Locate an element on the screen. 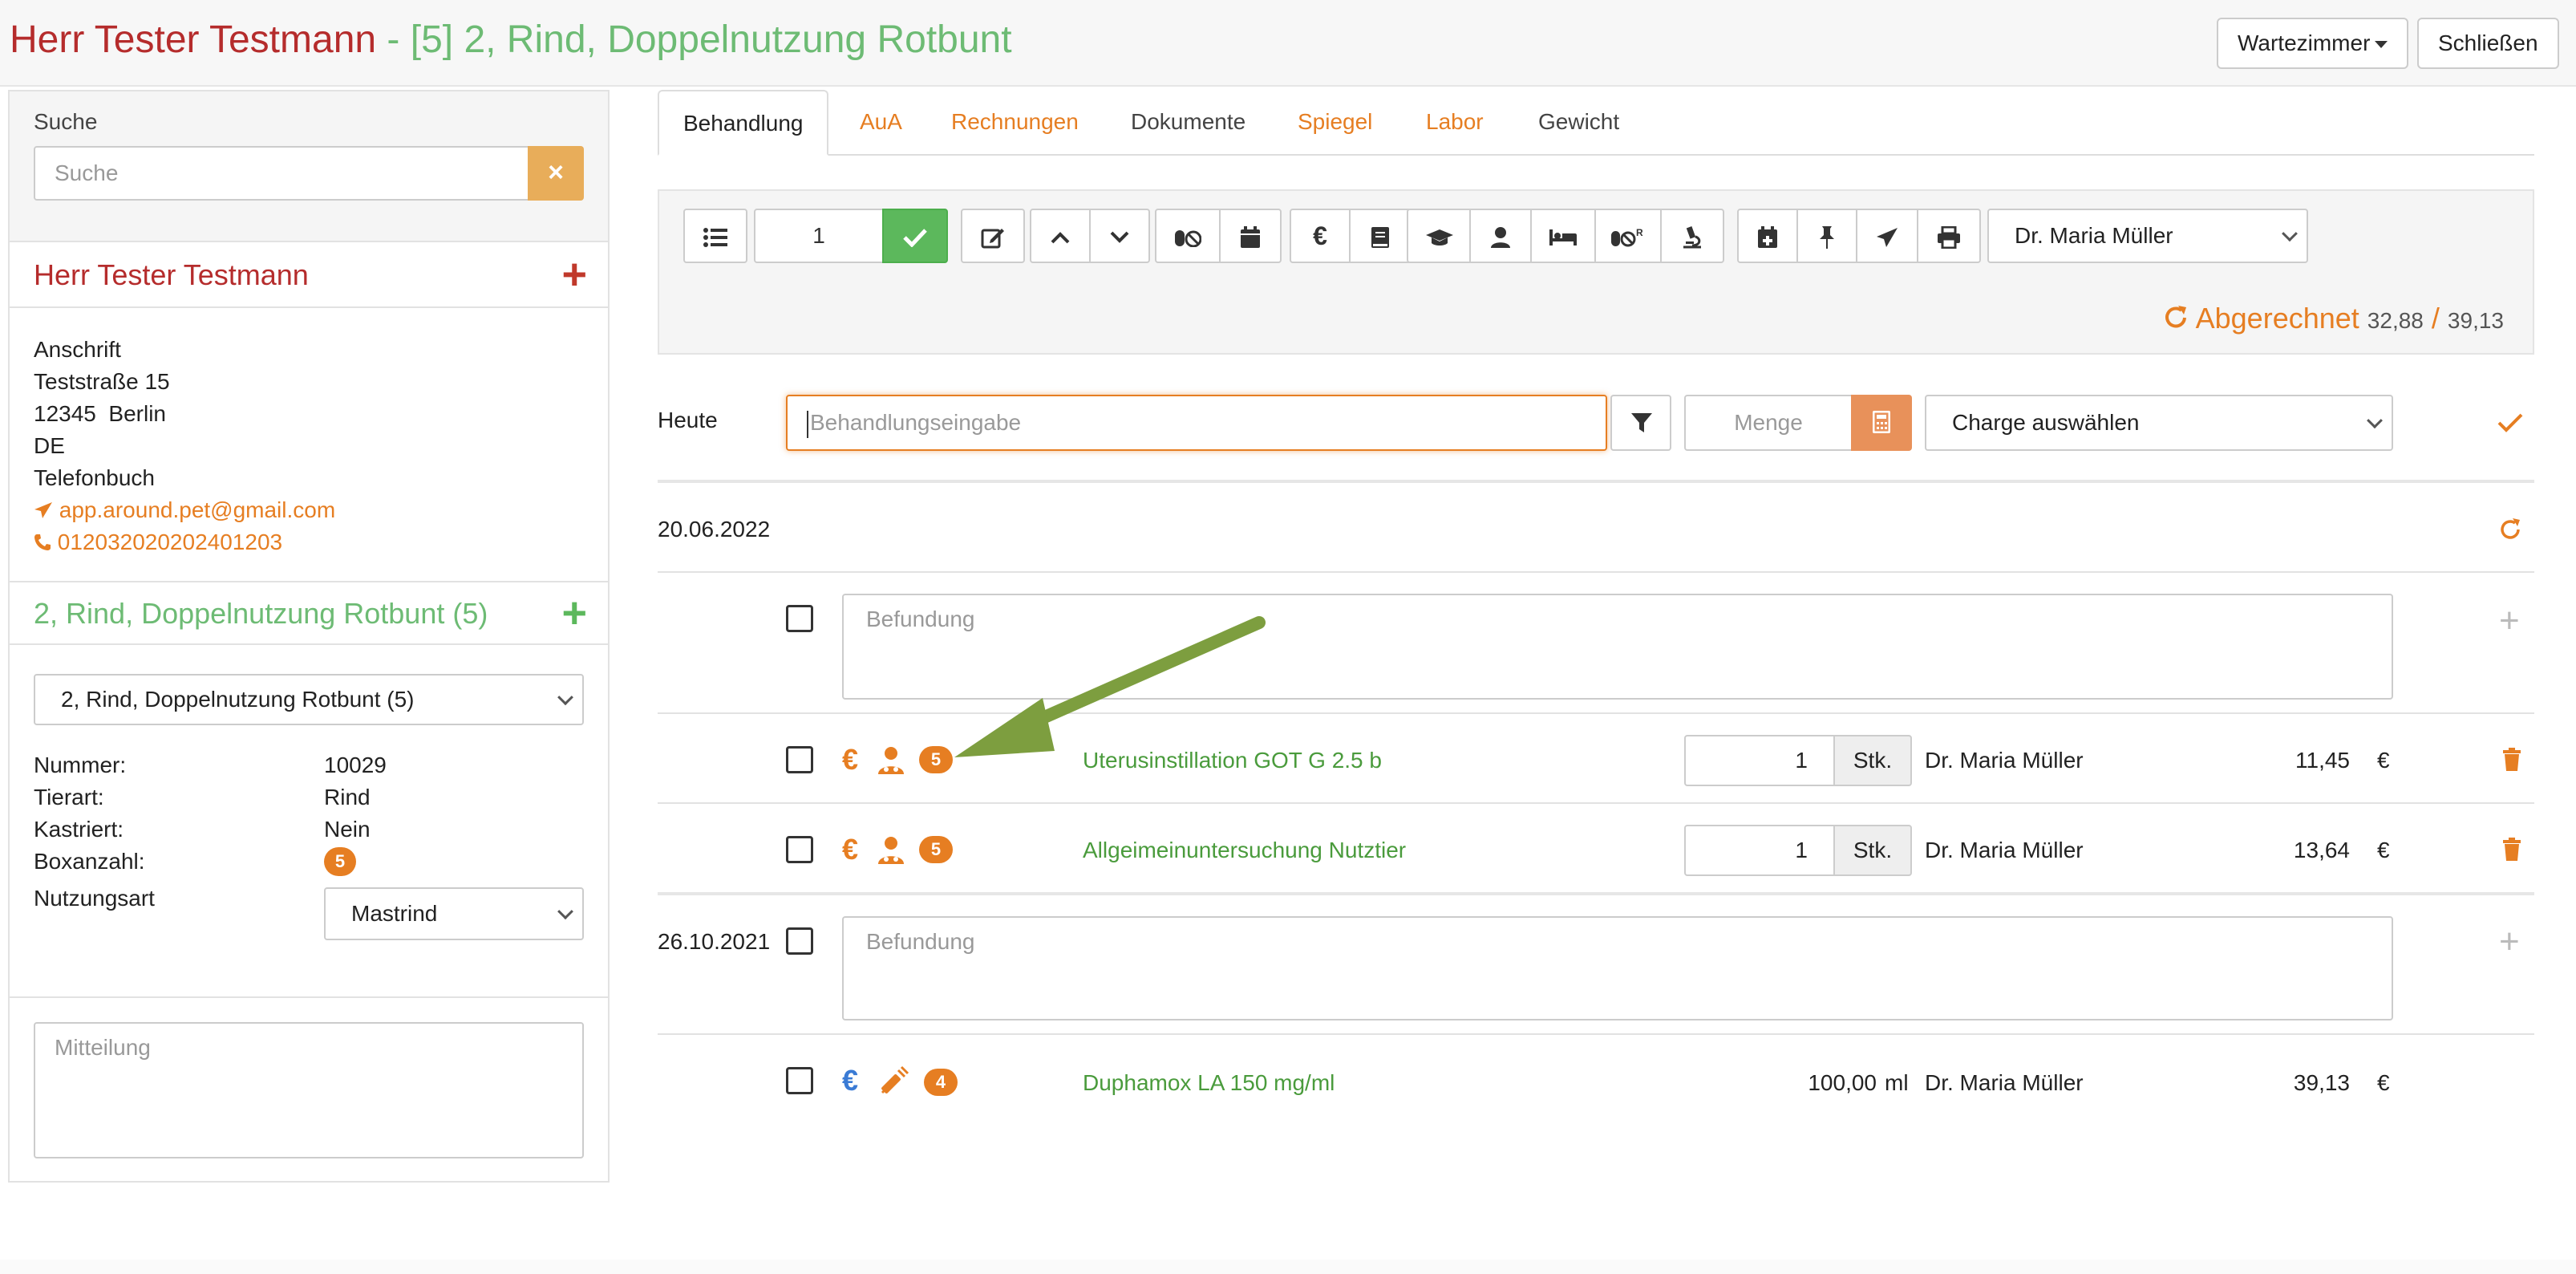  tierart-label: Tierart: is located at coordinates (69, 797).